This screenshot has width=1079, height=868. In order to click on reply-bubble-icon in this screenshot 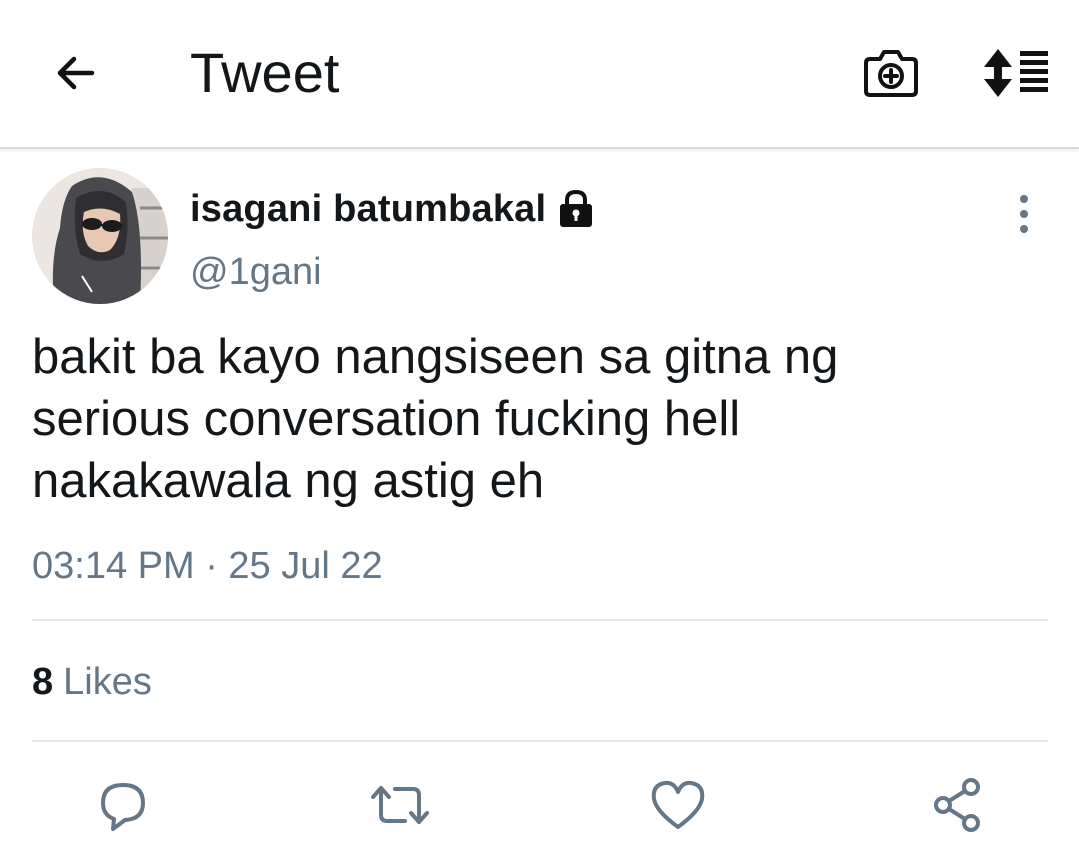, I will do `click(123, 807)`.